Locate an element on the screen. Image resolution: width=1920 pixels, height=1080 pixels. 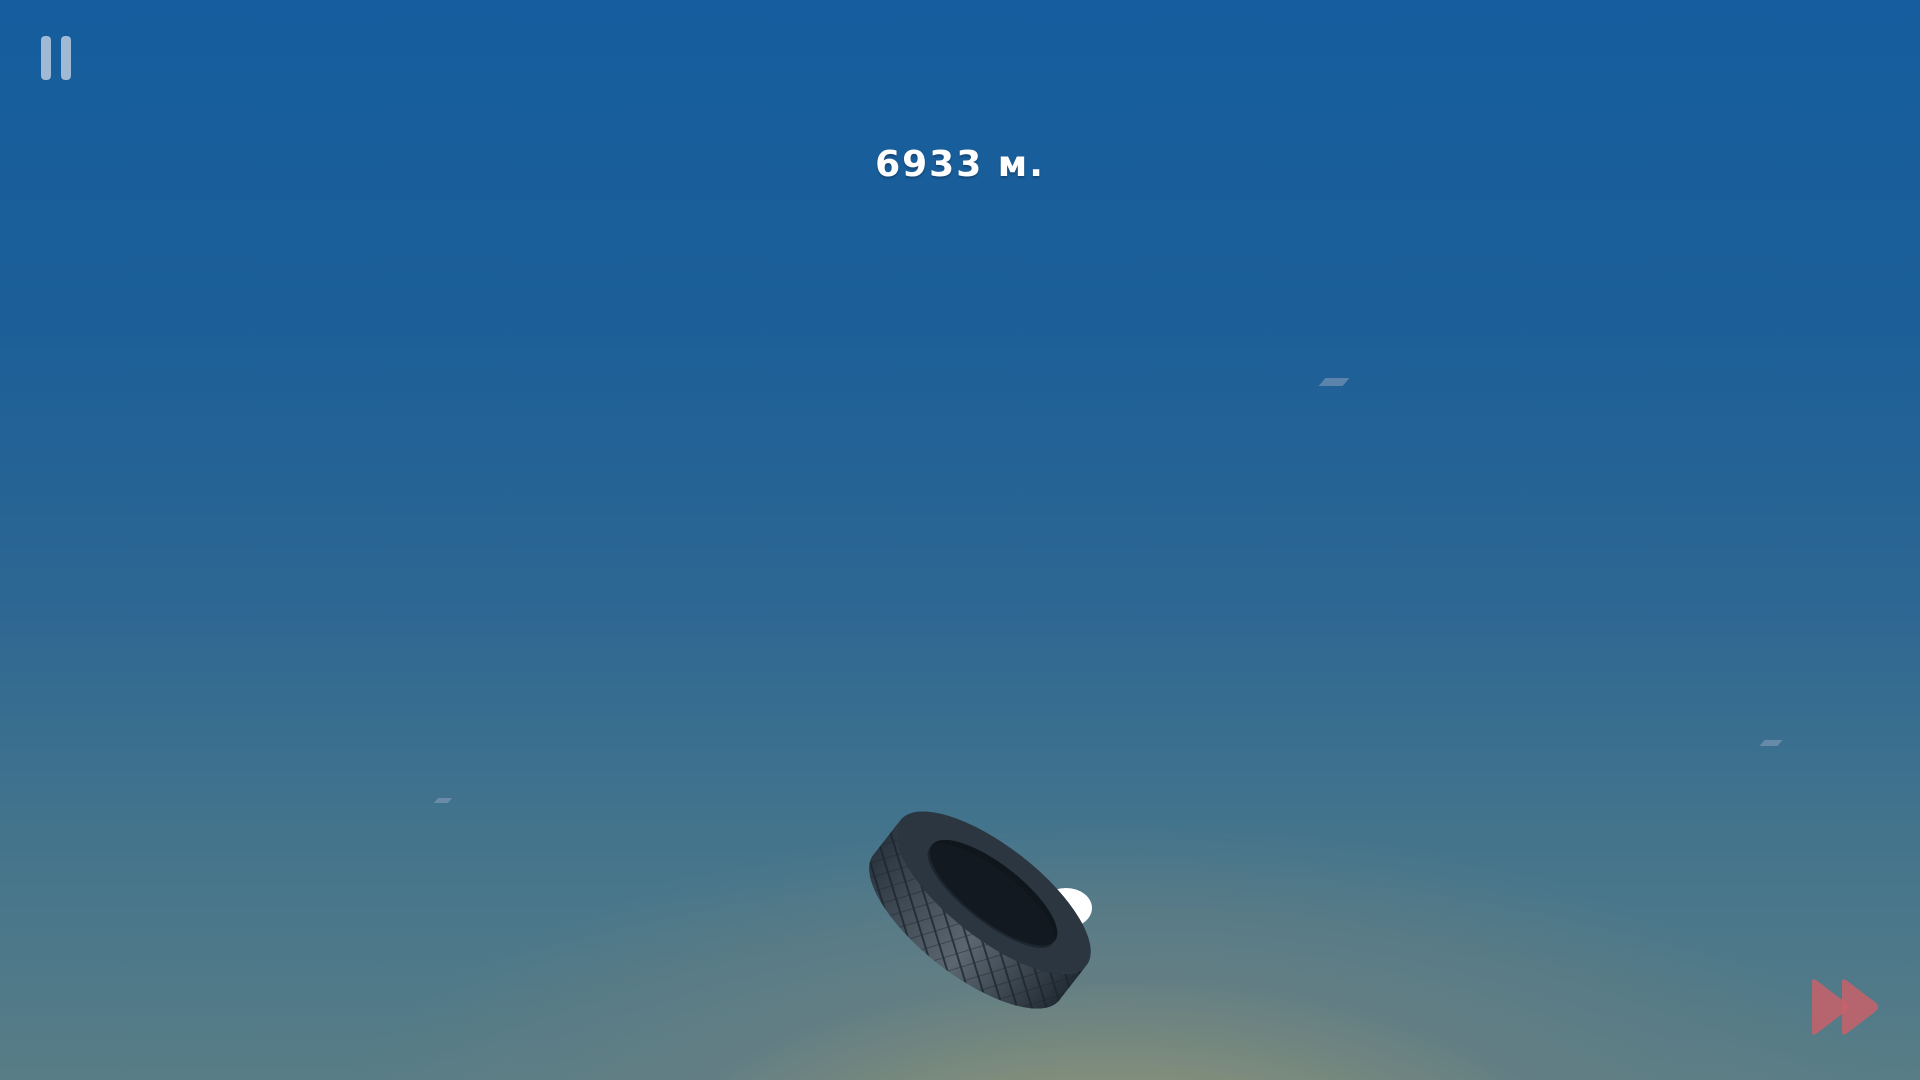
fast-forward-icon is located at coordinates (1845, 1007).